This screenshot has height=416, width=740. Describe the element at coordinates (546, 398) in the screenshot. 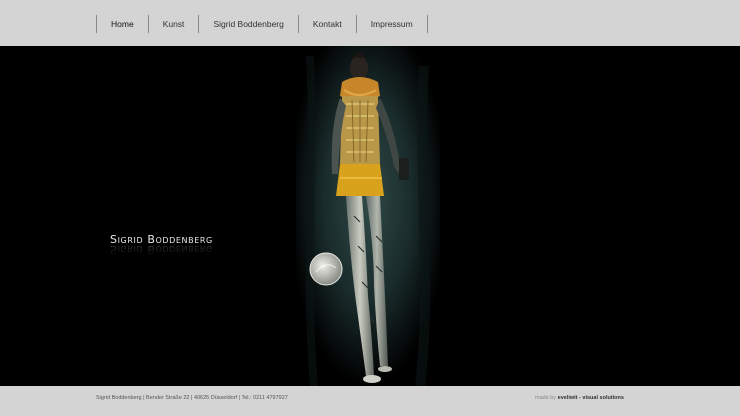

I see `footer-credit-prefix: made by` at that location.